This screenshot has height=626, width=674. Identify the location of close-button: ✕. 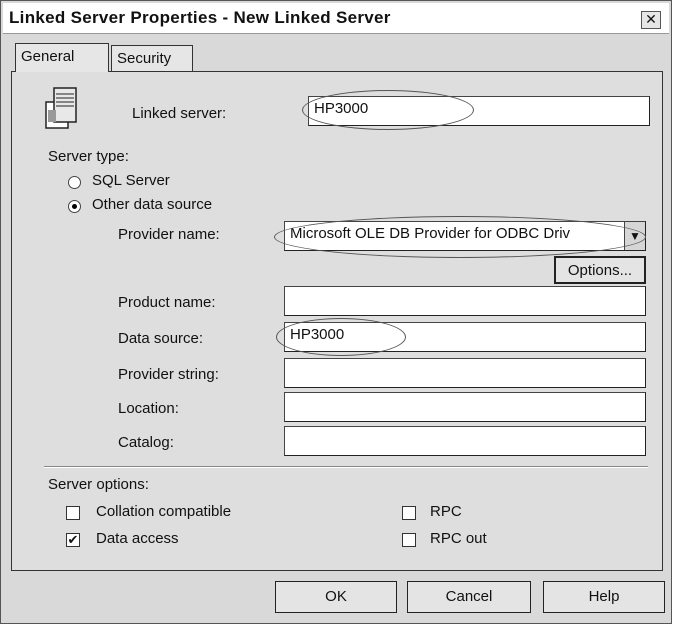
(651, 20).